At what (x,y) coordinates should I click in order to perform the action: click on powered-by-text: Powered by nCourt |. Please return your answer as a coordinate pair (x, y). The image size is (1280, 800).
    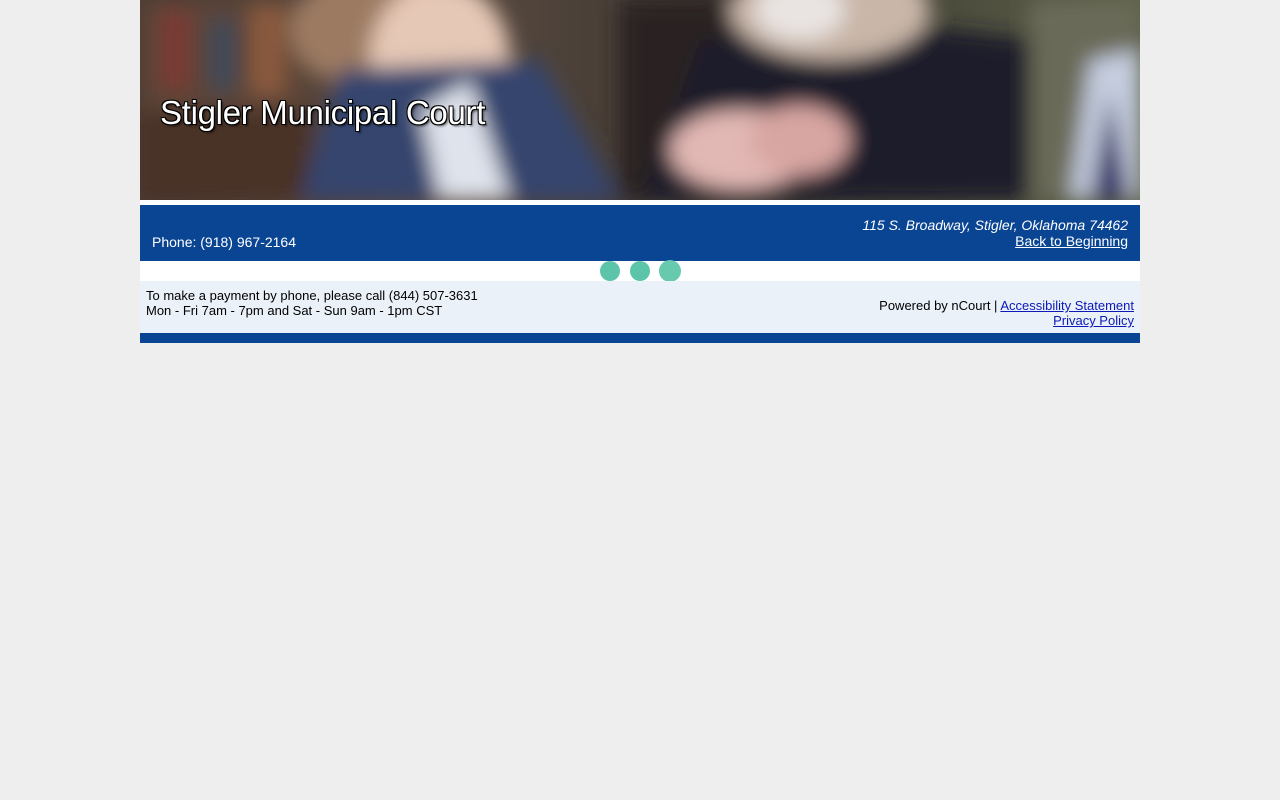
    Looking at the image, I should click on (940, 305).